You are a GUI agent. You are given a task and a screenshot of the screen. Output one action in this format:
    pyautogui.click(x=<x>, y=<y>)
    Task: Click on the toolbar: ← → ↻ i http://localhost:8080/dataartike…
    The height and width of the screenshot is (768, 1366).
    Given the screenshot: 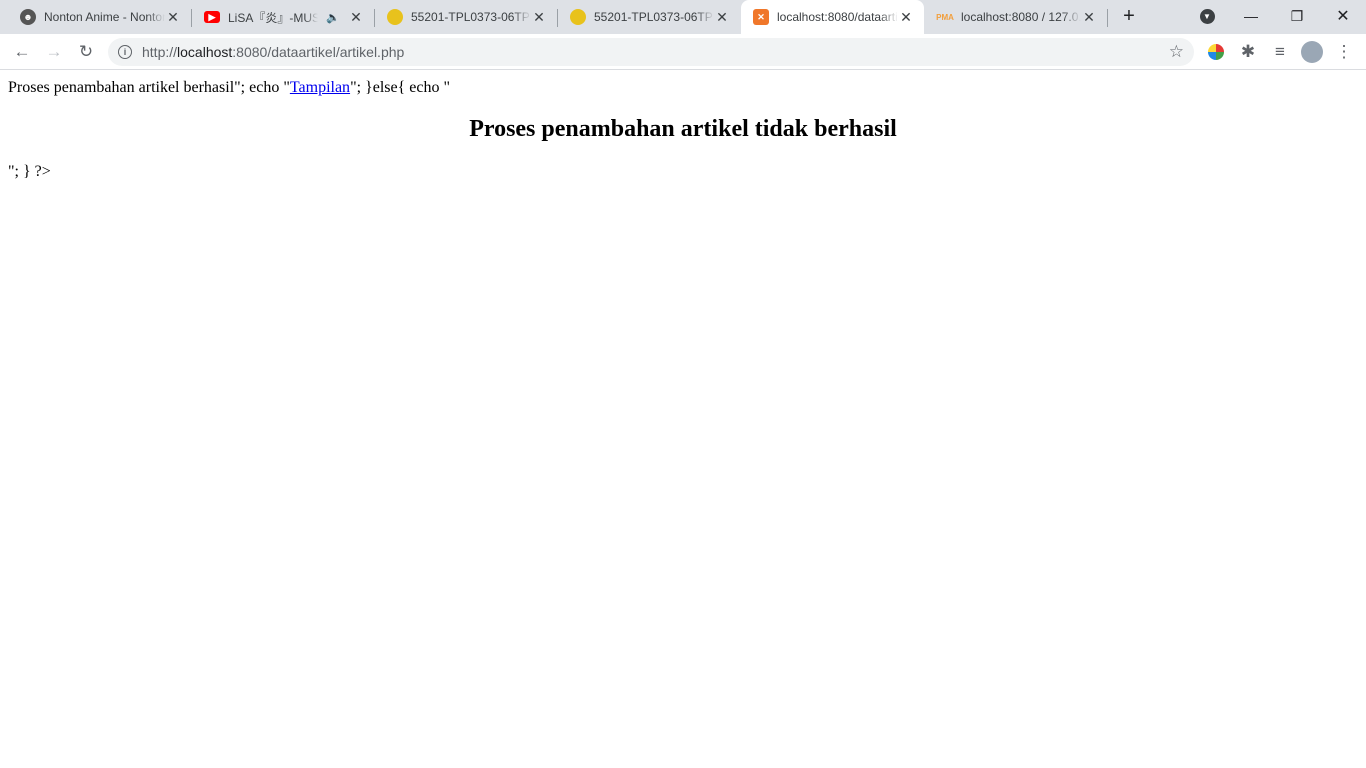 What is the action you would take?
    pyautogui.click(x=683, y=52)
    